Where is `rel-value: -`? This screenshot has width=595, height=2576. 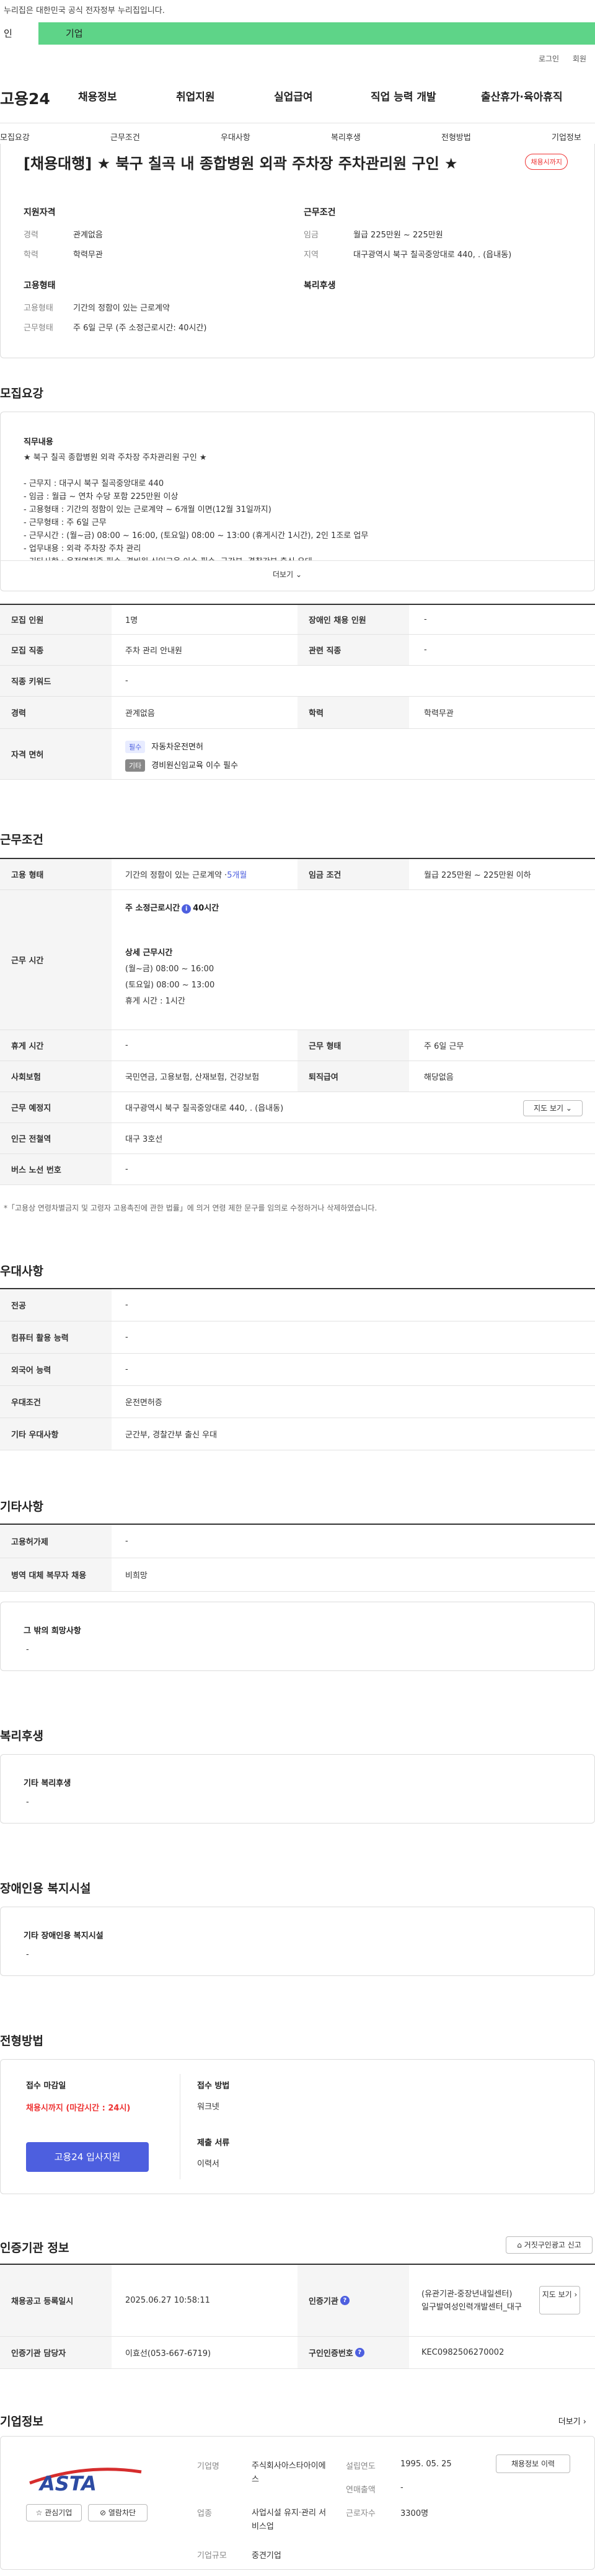
rel-value: - is located at coordinates (425, 650).